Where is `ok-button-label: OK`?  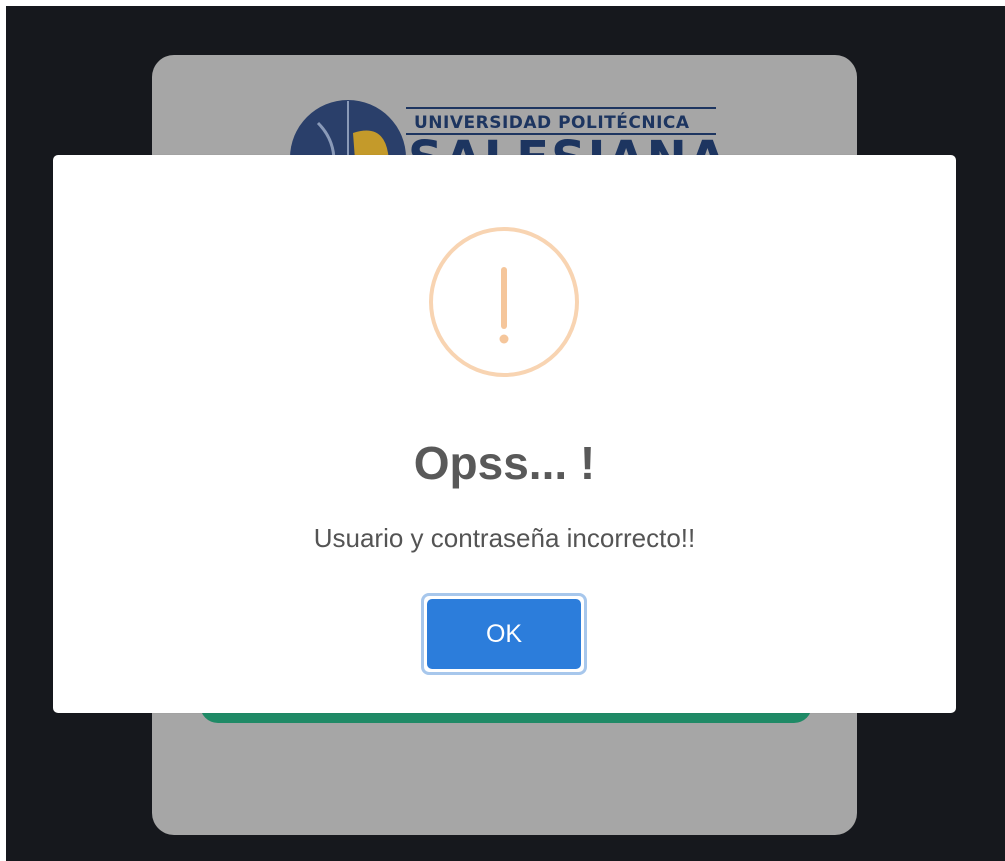 ok-button-label: OK is located at coordinates (504, 634).